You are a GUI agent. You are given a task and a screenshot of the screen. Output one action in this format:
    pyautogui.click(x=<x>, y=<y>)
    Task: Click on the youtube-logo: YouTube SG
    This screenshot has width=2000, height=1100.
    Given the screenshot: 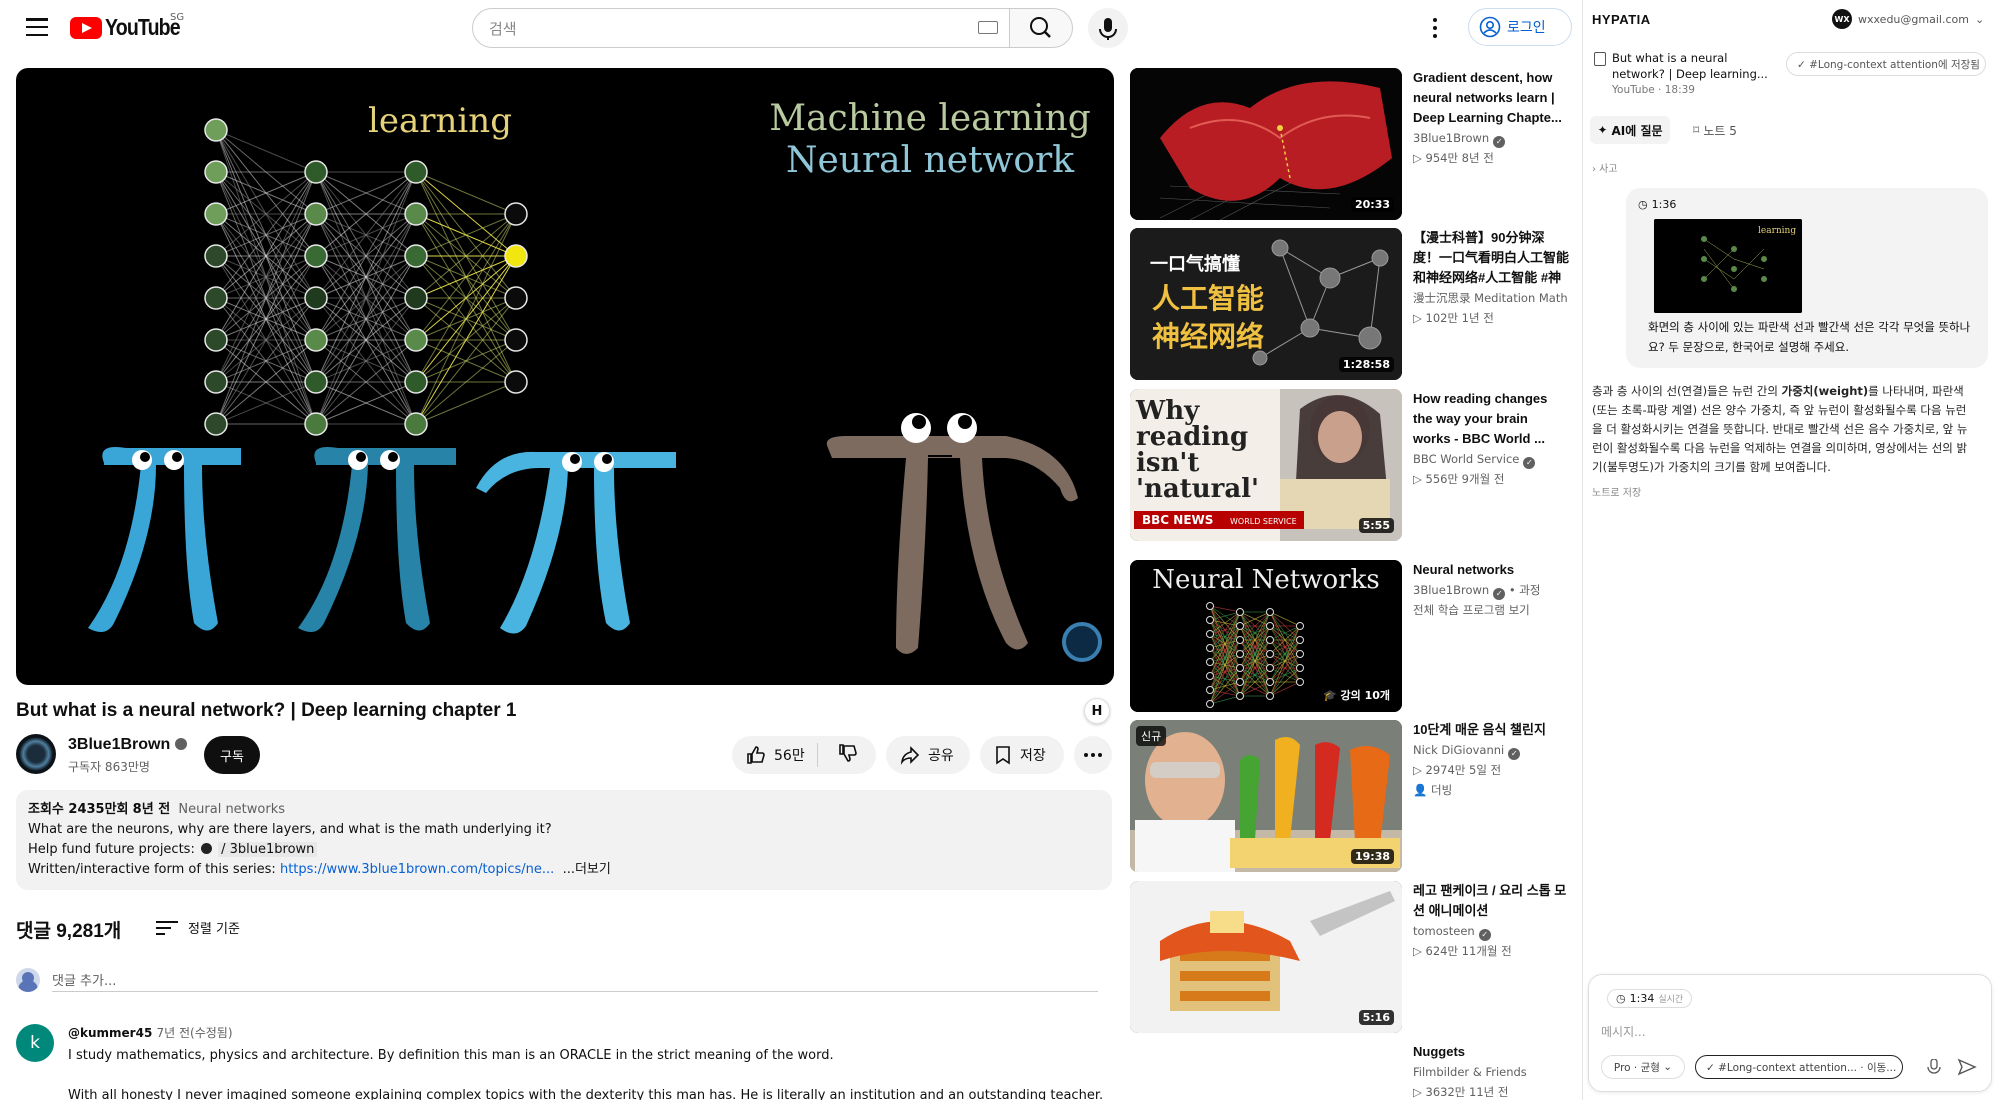 What is the action you would take?
    pyautogui.click(x=131, y=26)
    